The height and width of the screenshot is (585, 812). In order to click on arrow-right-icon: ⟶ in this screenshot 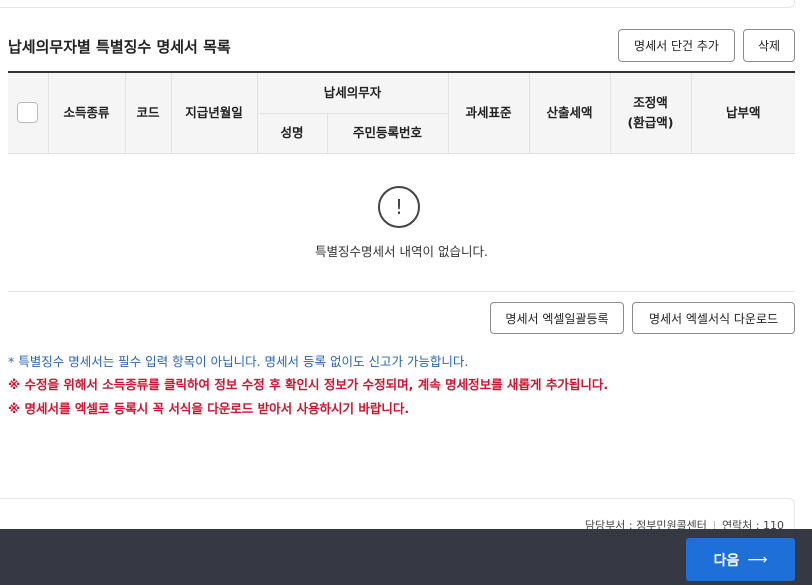, I will do `click(757, 559)`.